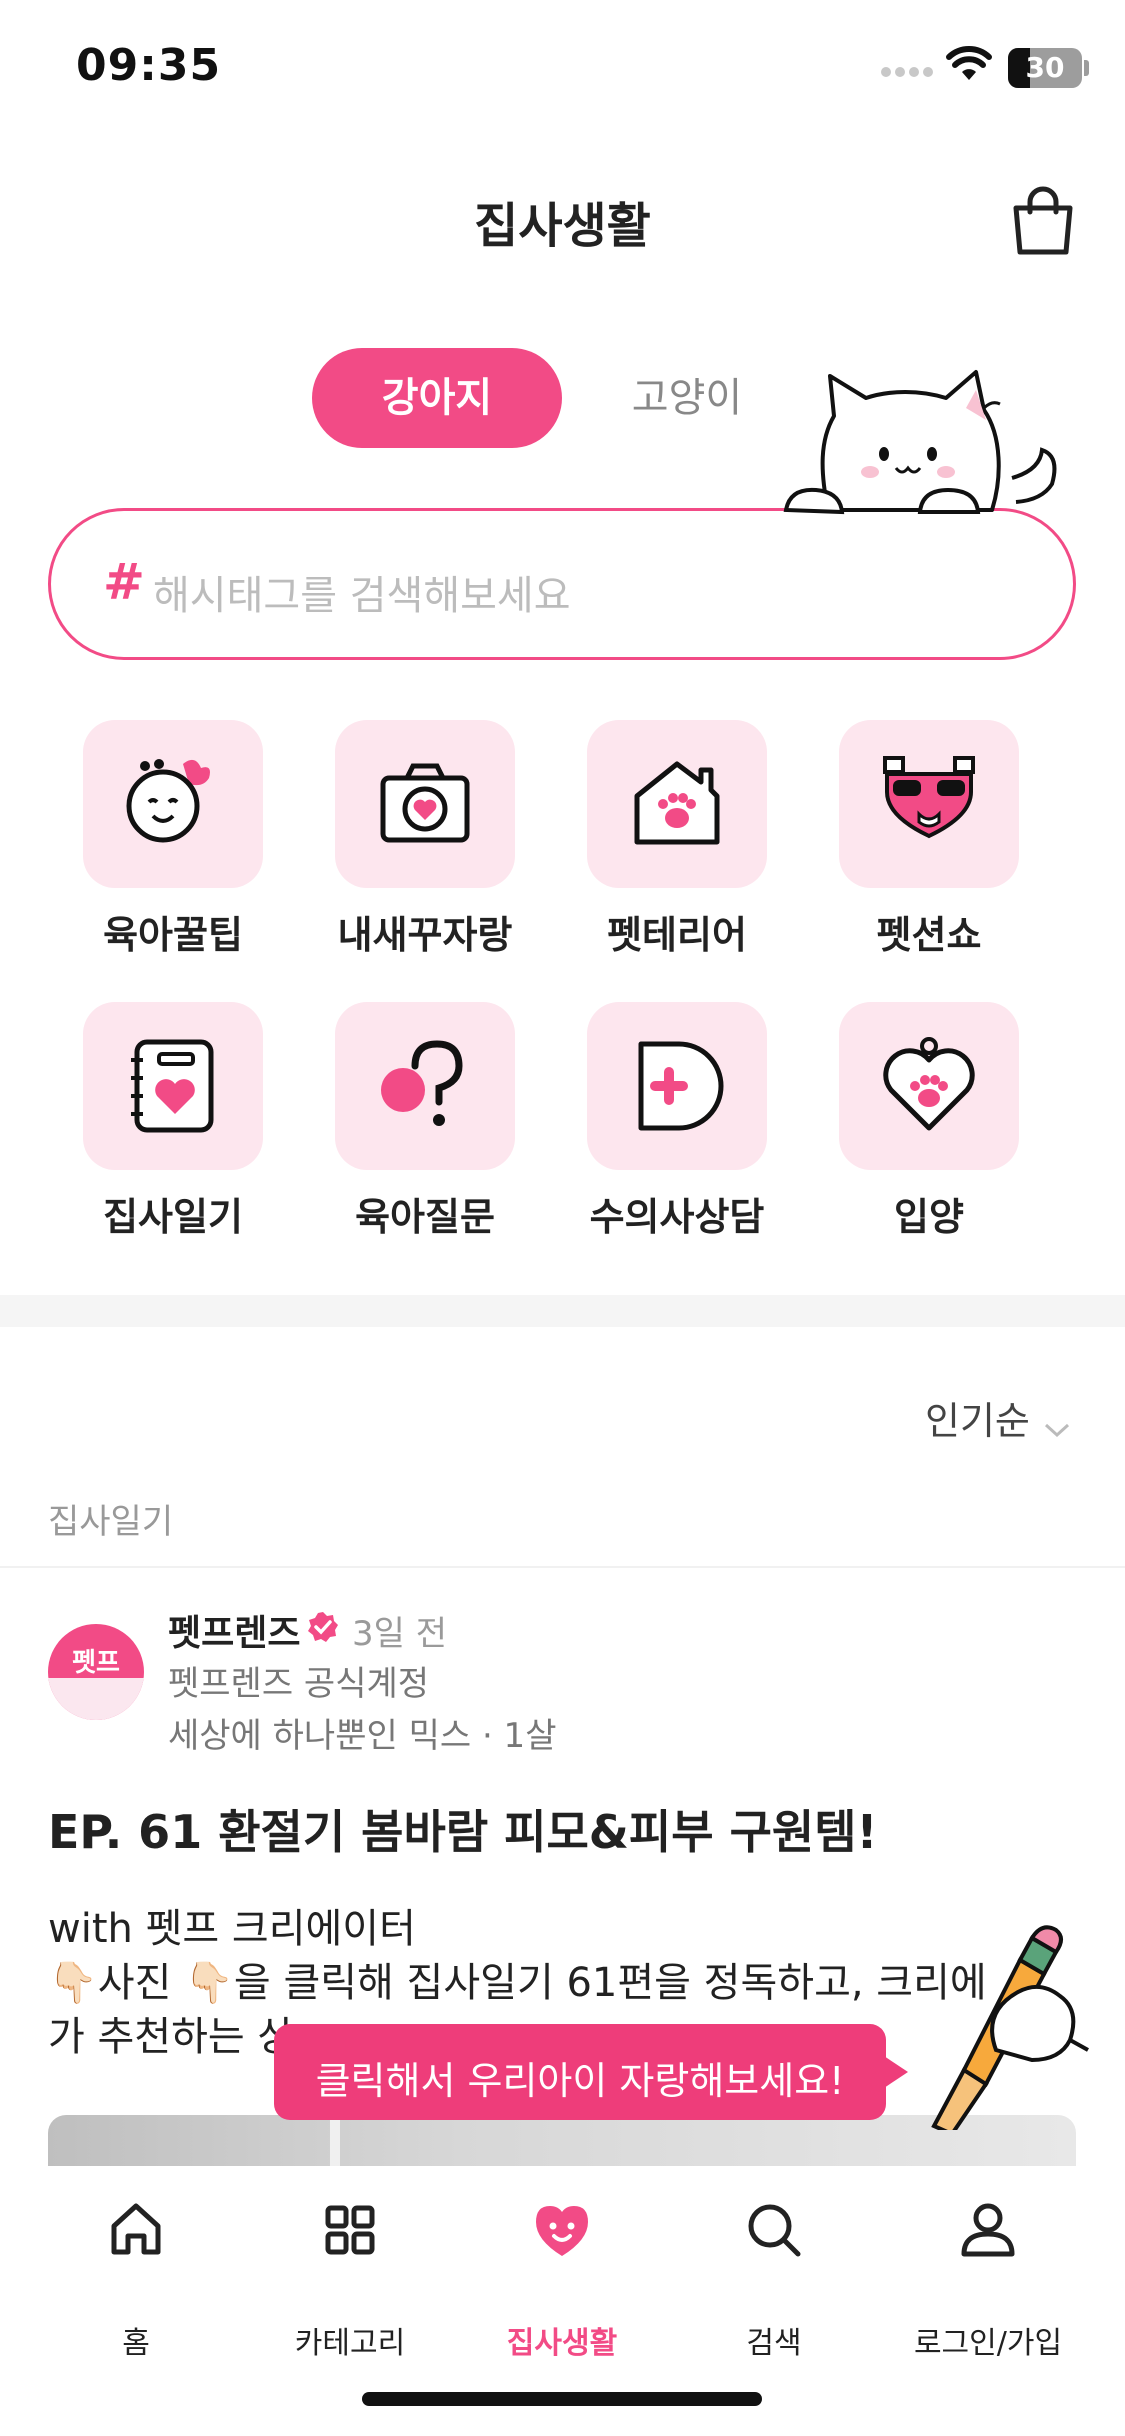 This screenshot has height=2436, width=1125. I want to click on heart-tag-paw-icon, so click(929, 1084).